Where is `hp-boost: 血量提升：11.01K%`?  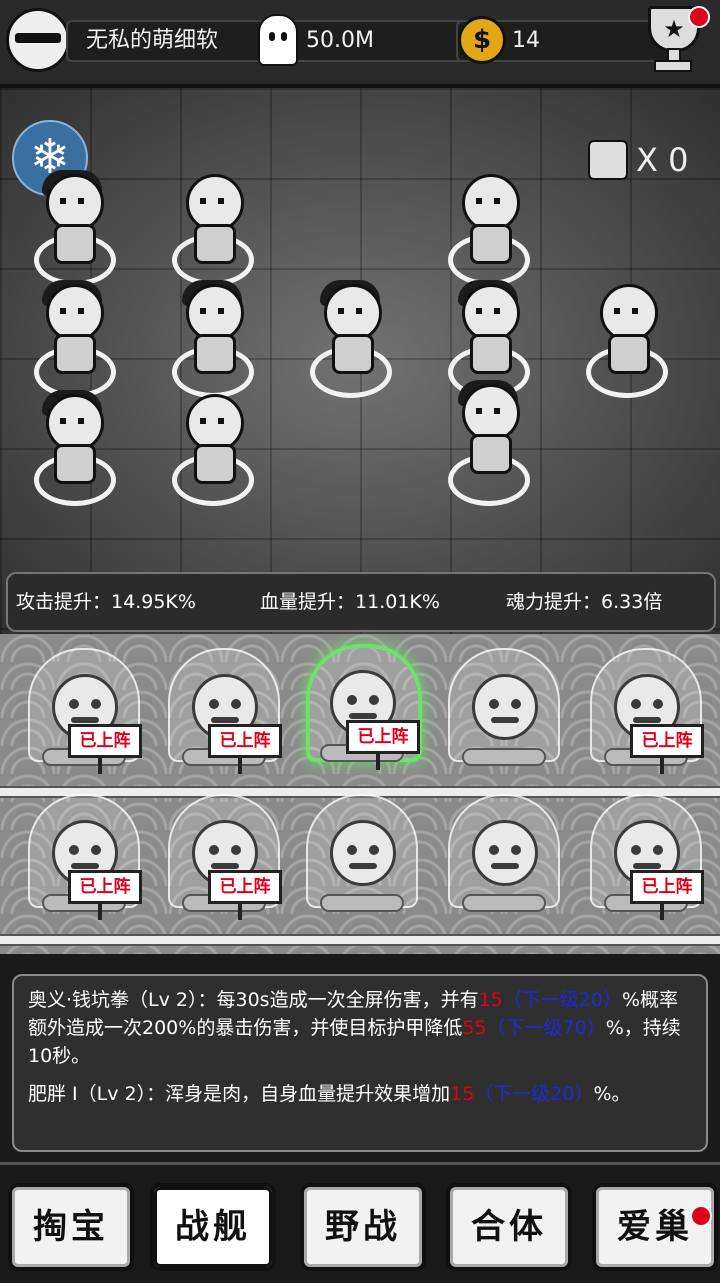 hp-boost: 血量提升：11.01K% is located at coordinates (350, 602).